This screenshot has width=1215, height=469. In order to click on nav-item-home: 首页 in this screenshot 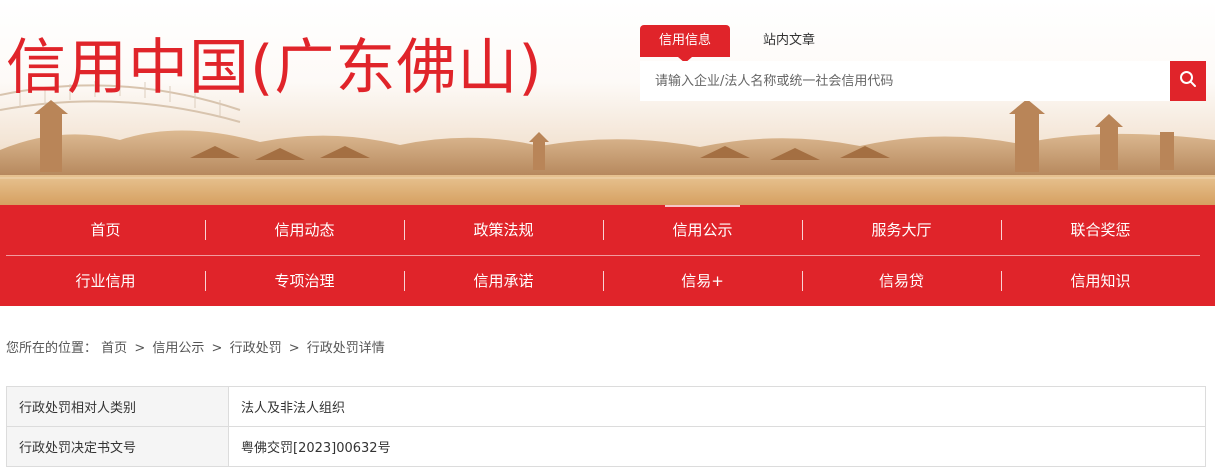, I will do `click(105, 230)`.